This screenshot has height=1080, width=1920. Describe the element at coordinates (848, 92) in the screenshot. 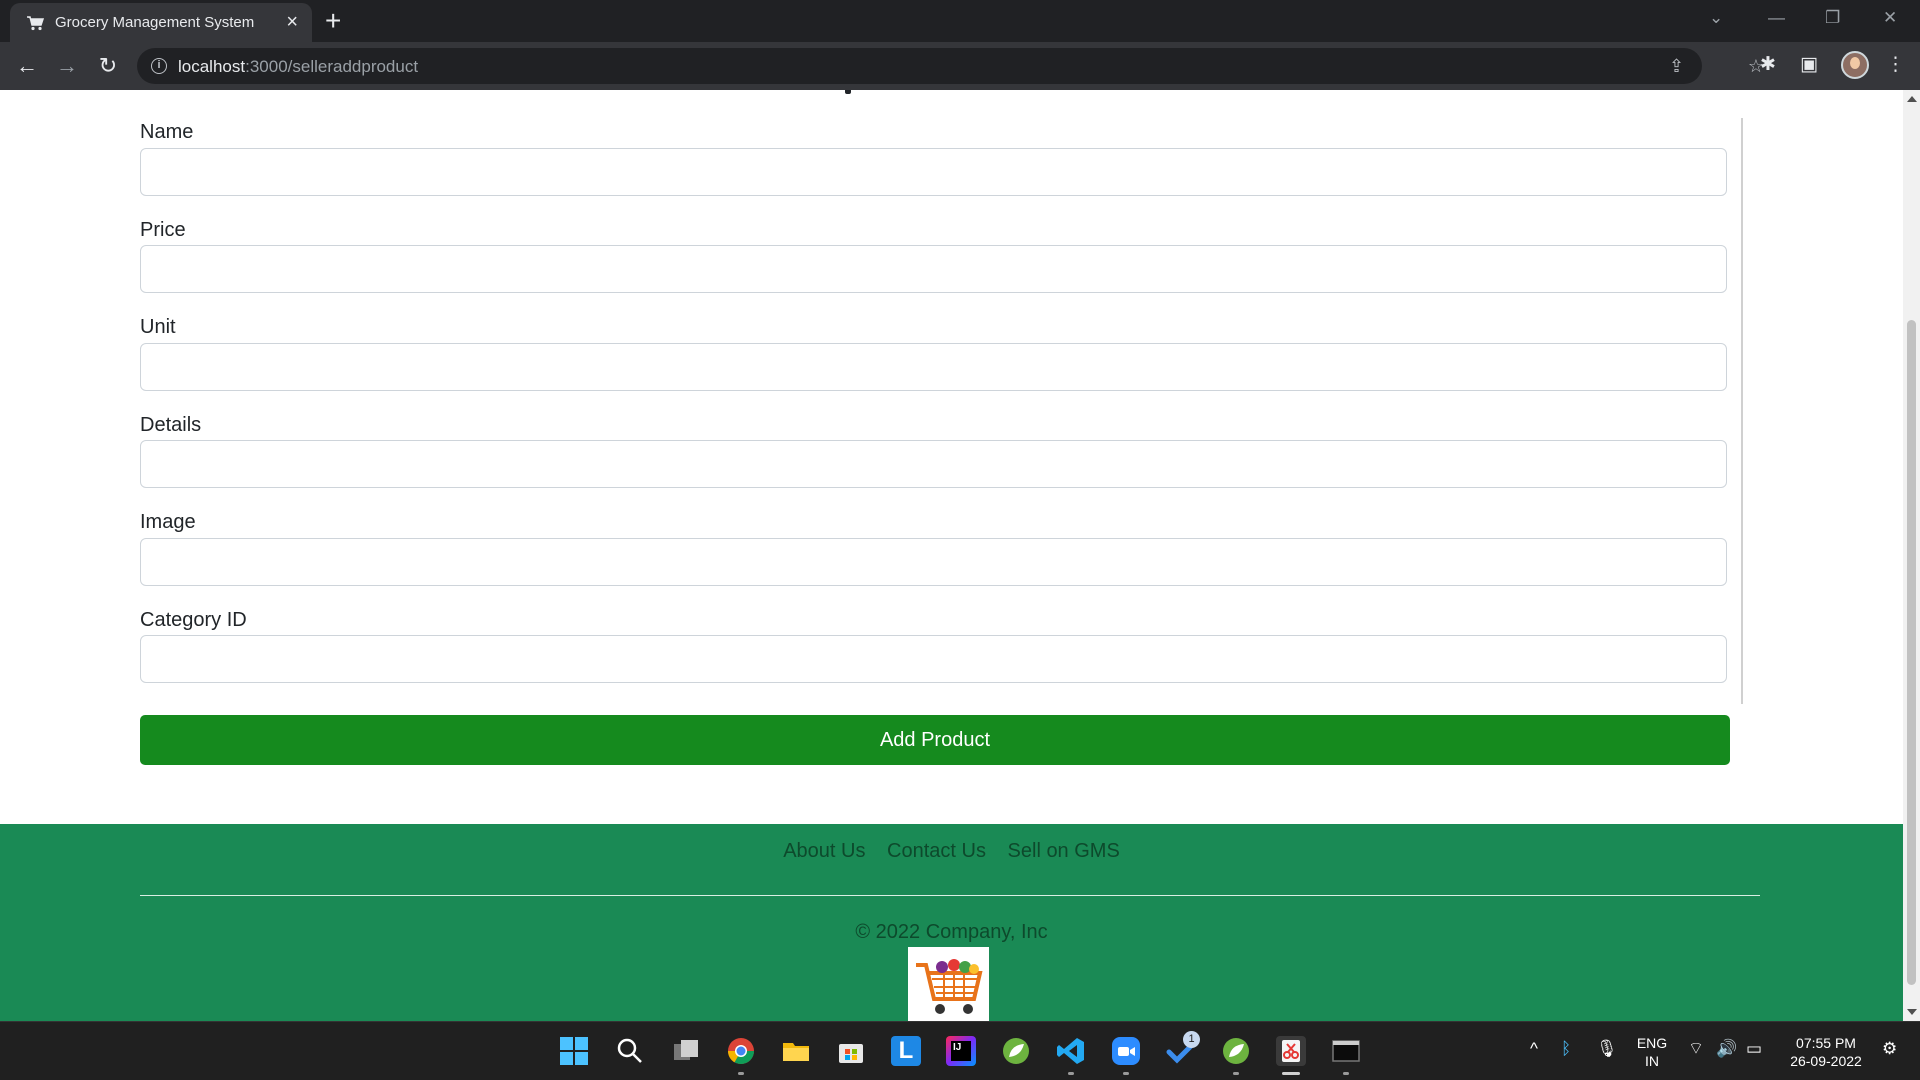

I see `page-heading-fragment` at that location.